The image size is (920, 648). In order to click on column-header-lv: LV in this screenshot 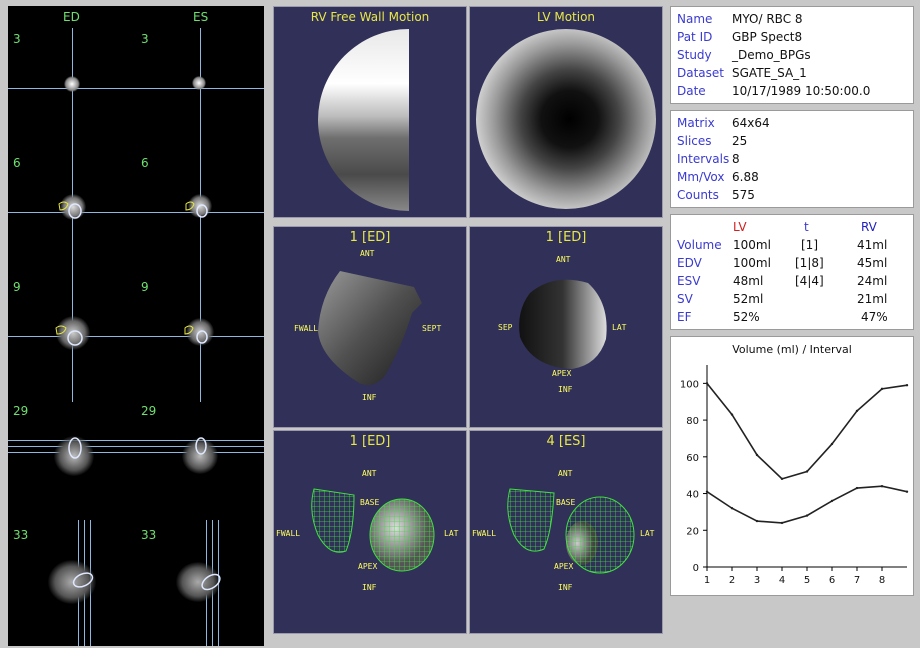, I will do `click(740, 227)`.